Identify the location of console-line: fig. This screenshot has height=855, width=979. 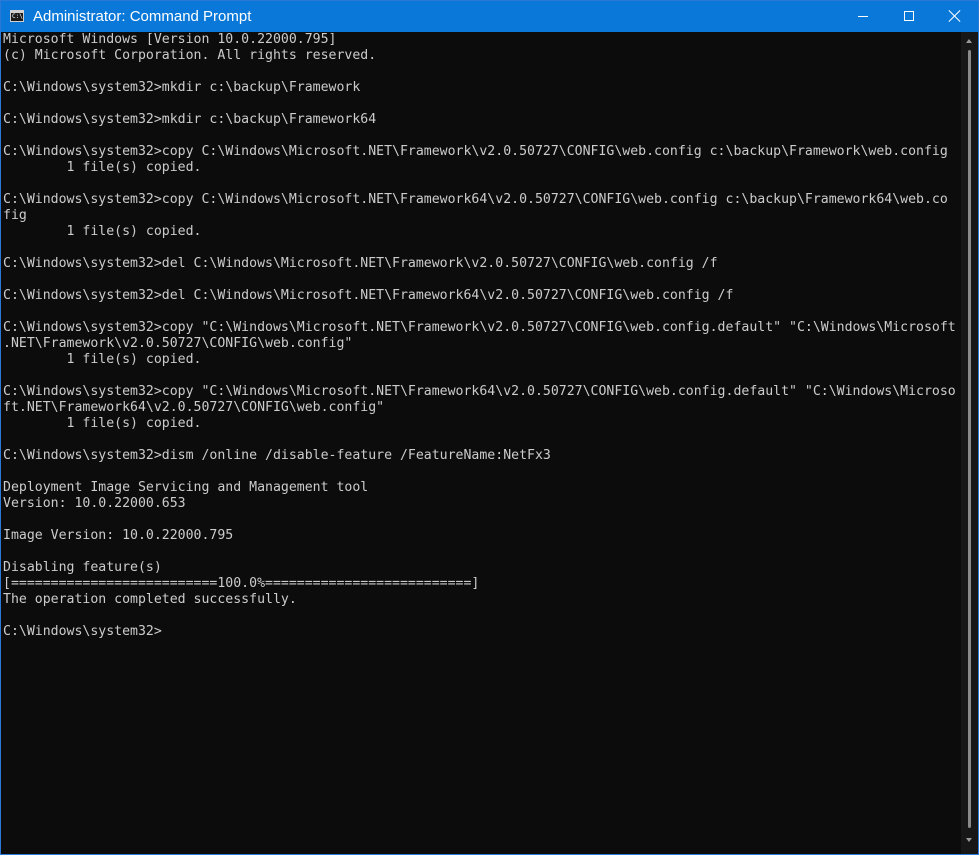
(15, 215).